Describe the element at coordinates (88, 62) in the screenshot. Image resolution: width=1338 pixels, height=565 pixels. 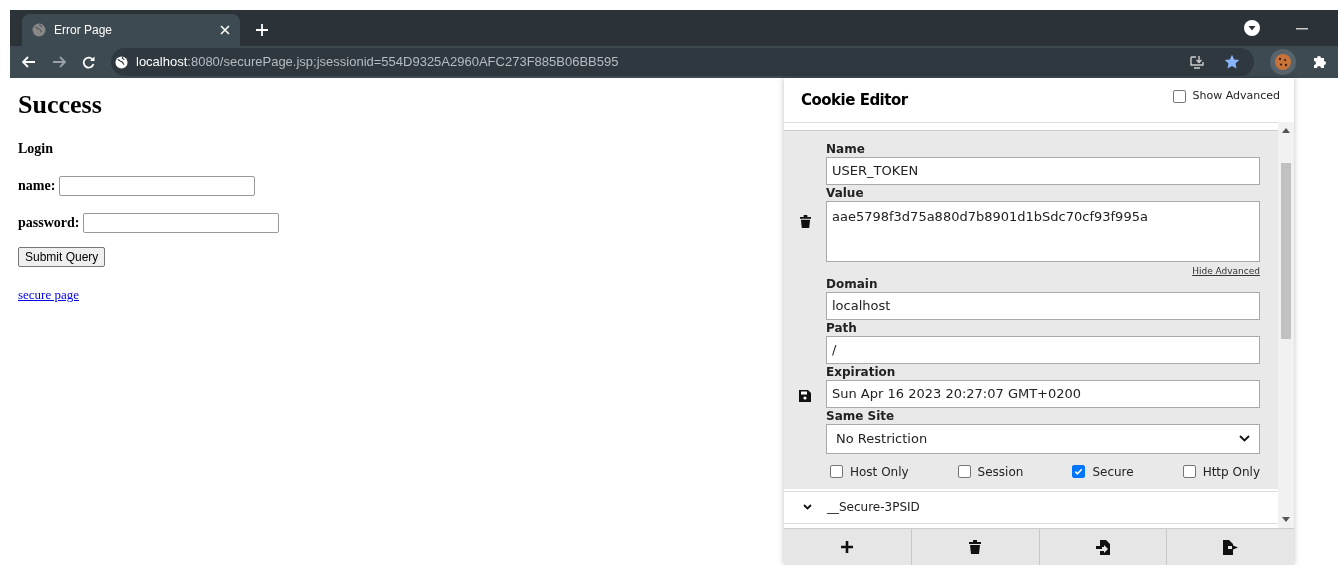
I see `reload-icon` at that location.